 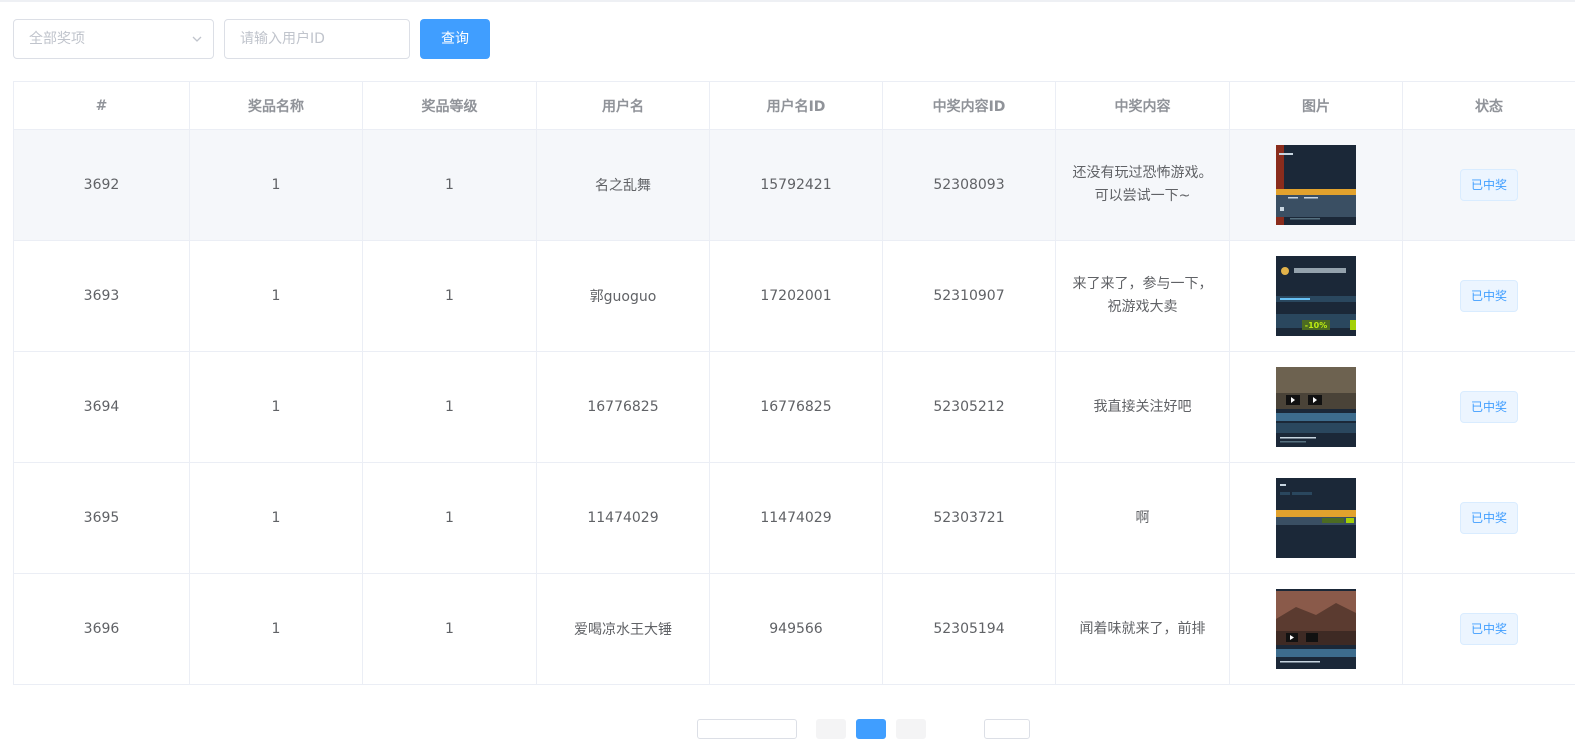 I want to click on cell-content-id: 52305212, so click(x=969, y=407).